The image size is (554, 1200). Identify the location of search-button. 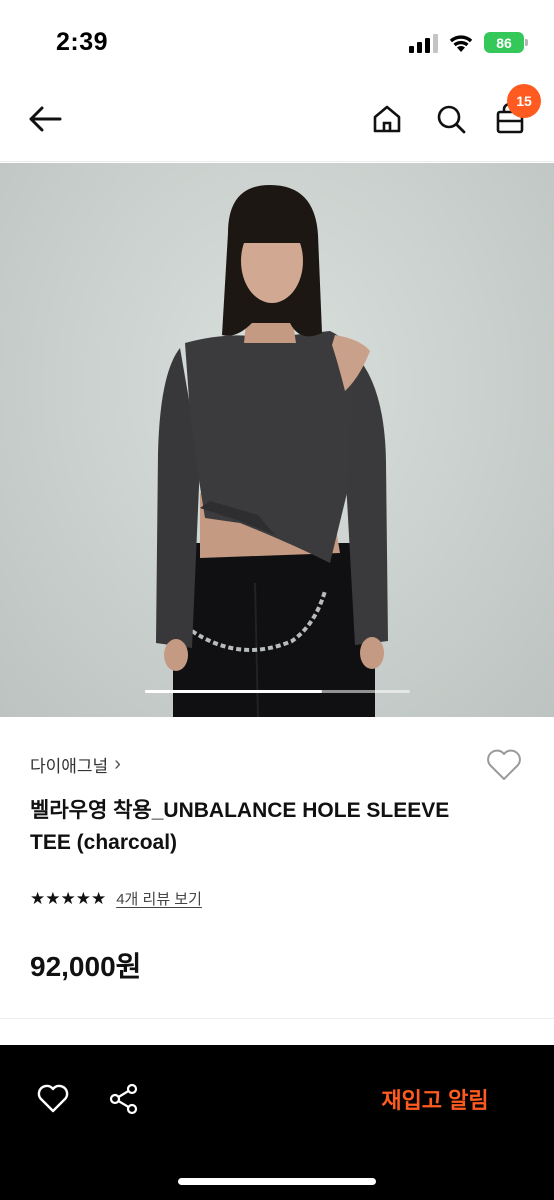
(451, 119).